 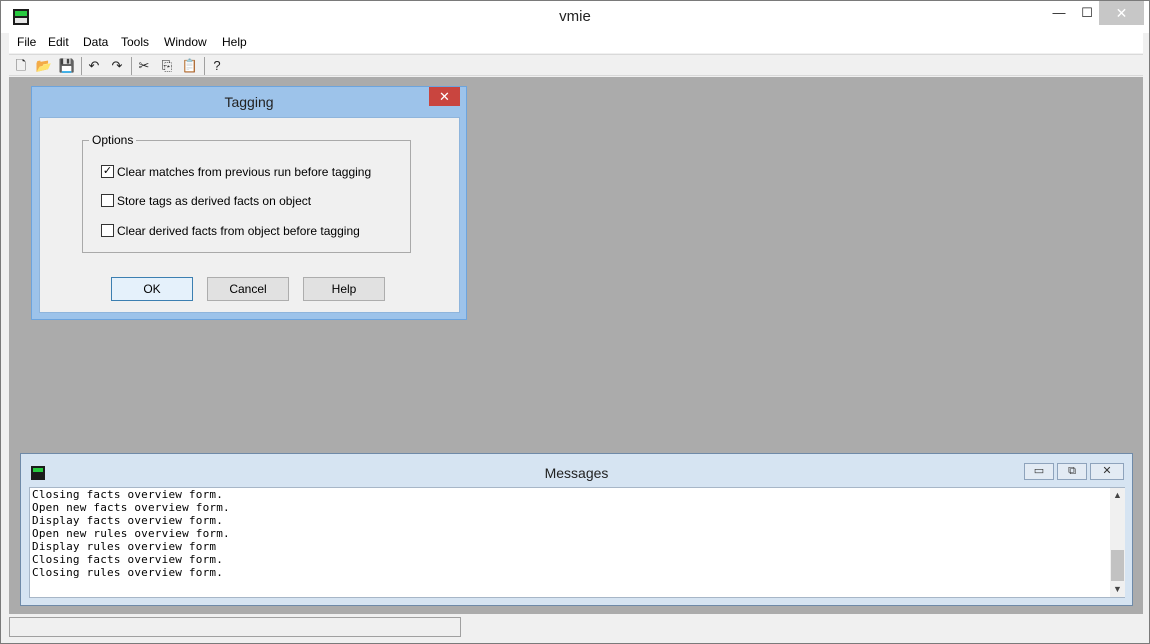 What do you see at coordinates (235, 627) in the screenshot?
I see `status-bar` at bounding box center [235, 627].